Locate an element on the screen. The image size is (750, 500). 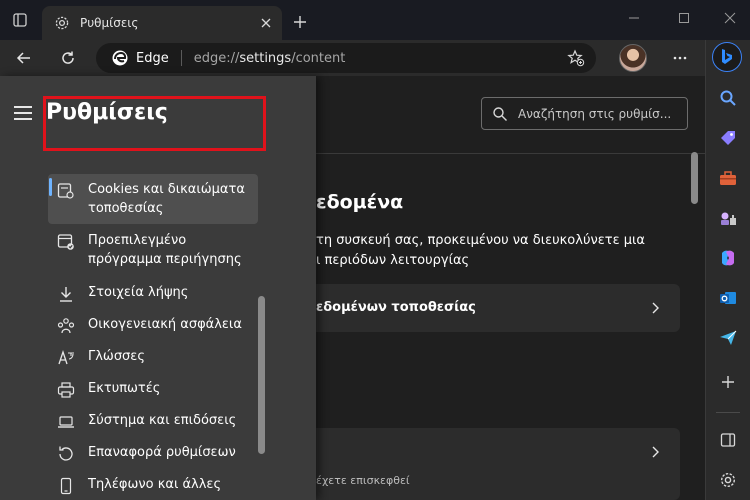
nav-item-label: Τηλέφωνο και άλλες is located at coordinates (155, 484).